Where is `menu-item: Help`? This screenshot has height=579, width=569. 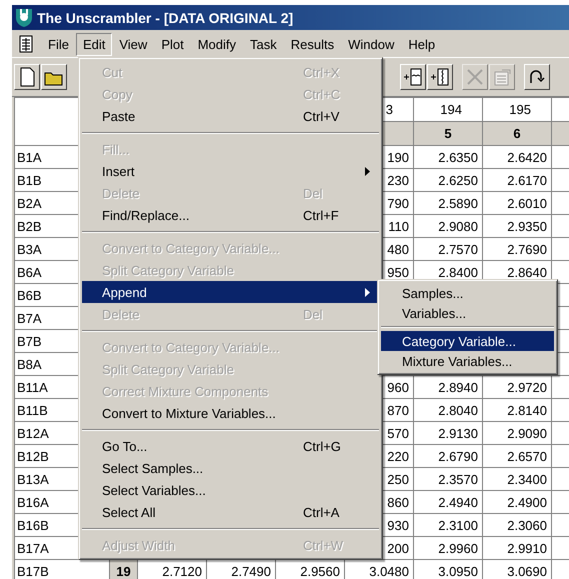 menu-item: Help is located at coordinates (421, 44).